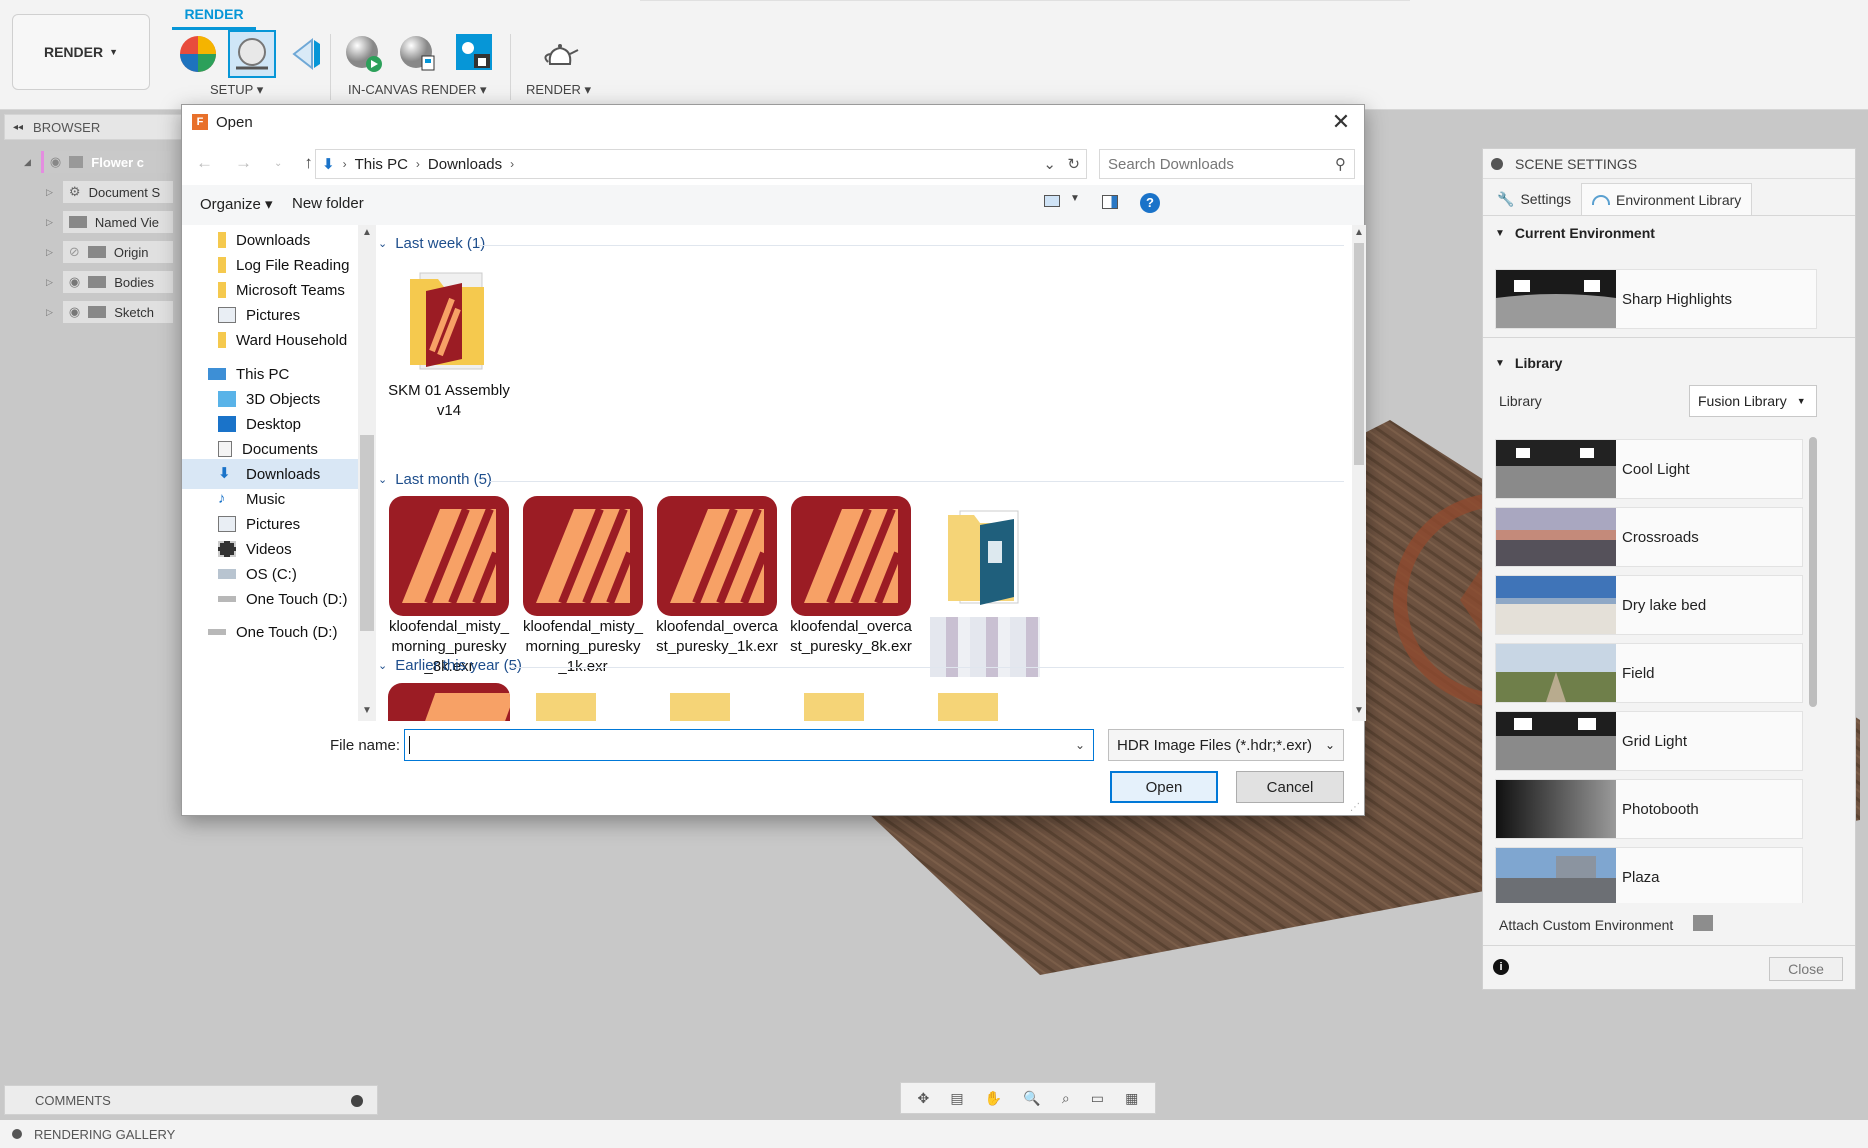  Describe the element at coordinates (308, 164) in the screenshot. I see `up-arrow-icon: ↑` at that location.